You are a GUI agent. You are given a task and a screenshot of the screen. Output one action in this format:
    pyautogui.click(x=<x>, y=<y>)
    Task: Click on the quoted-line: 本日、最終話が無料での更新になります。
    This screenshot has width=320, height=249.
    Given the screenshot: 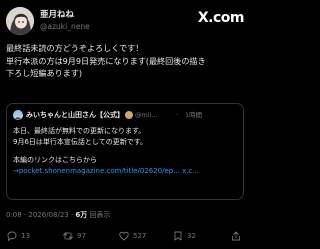 What is the action you would take?
    pyautogui.click(x=79, y=131)
    